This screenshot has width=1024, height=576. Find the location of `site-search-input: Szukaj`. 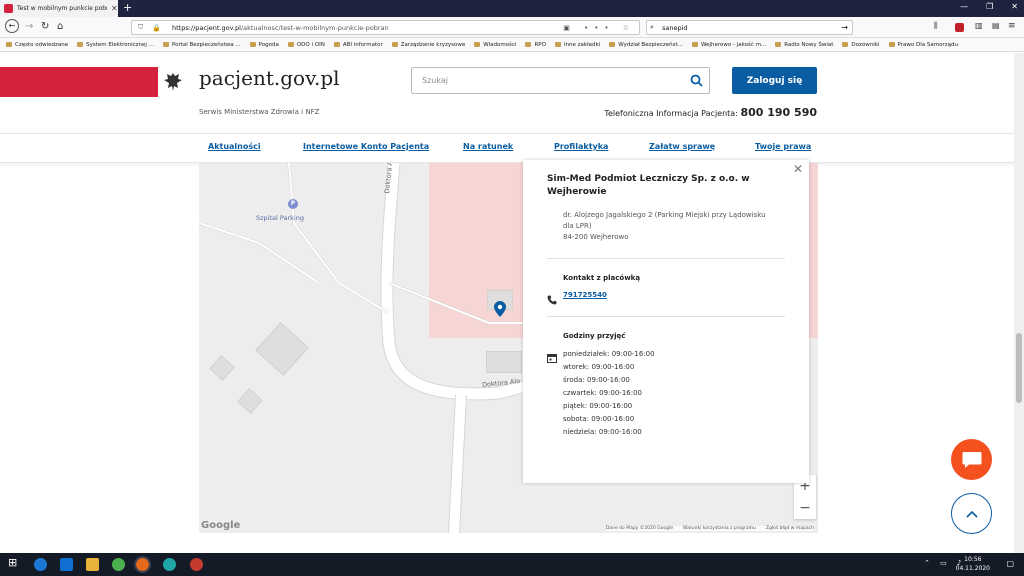

site-search-input: Szukaj is located at coordinates (560, 80).